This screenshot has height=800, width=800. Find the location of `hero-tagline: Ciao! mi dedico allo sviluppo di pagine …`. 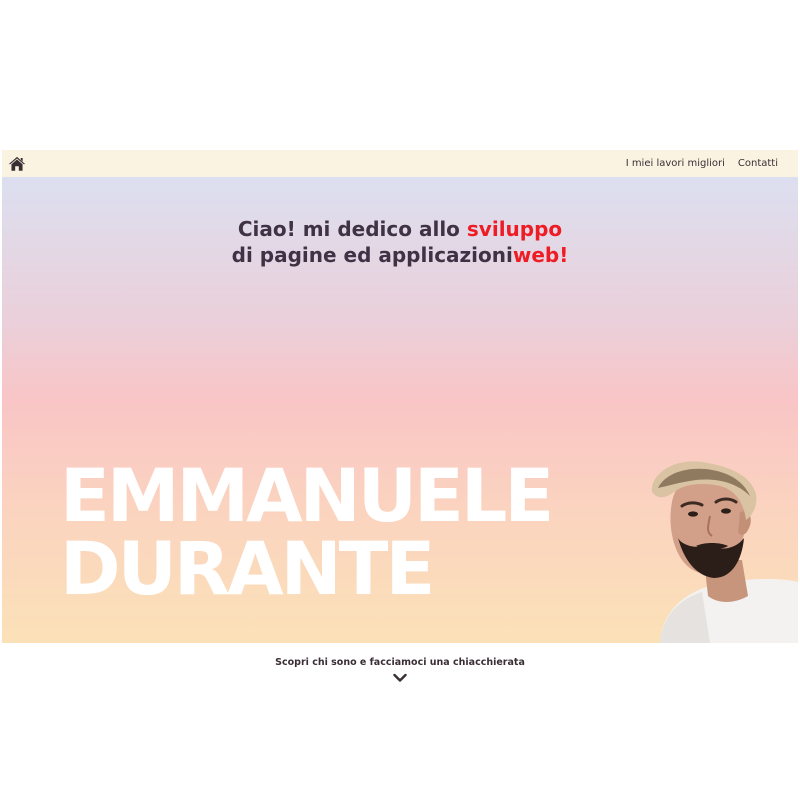

hero-tagline: Ciao! mi dedico allo sviluppo di pagine … is located at coordinates (400, 242).